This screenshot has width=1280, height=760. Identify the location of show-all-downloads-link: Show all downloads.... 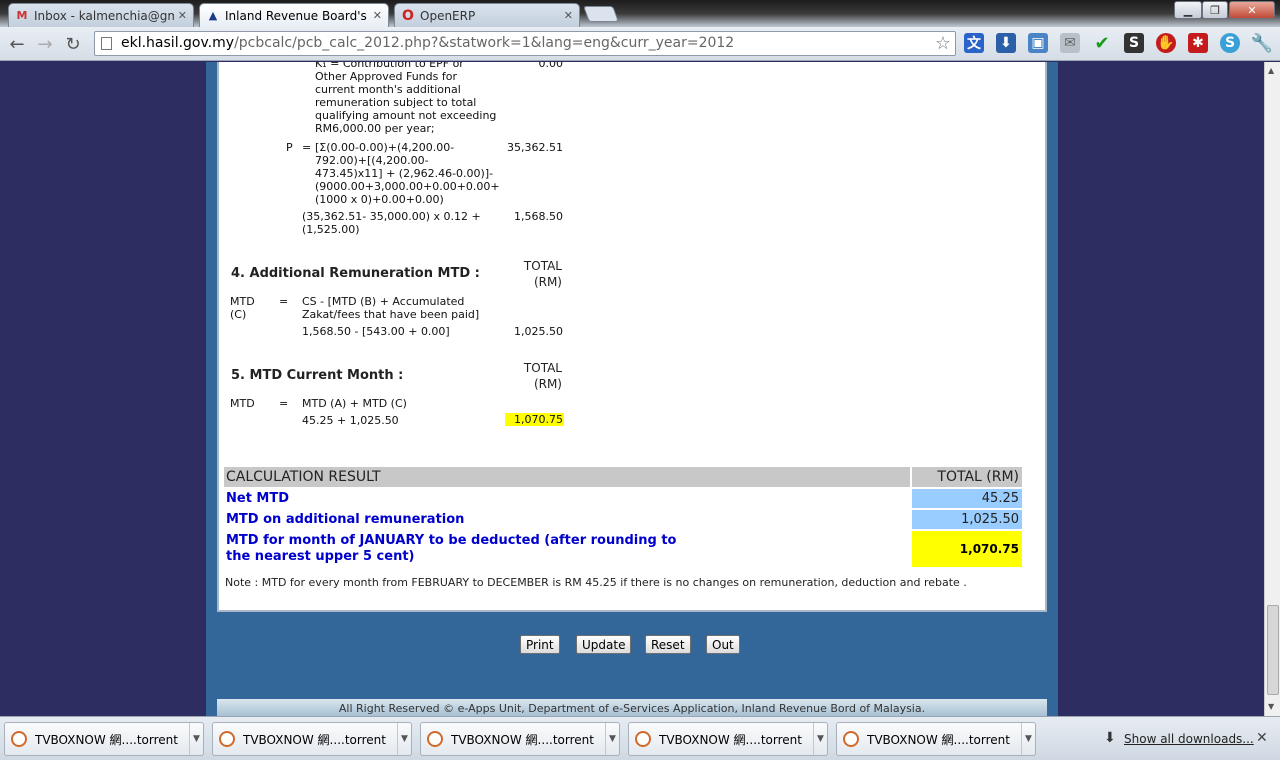
(1189, 739).